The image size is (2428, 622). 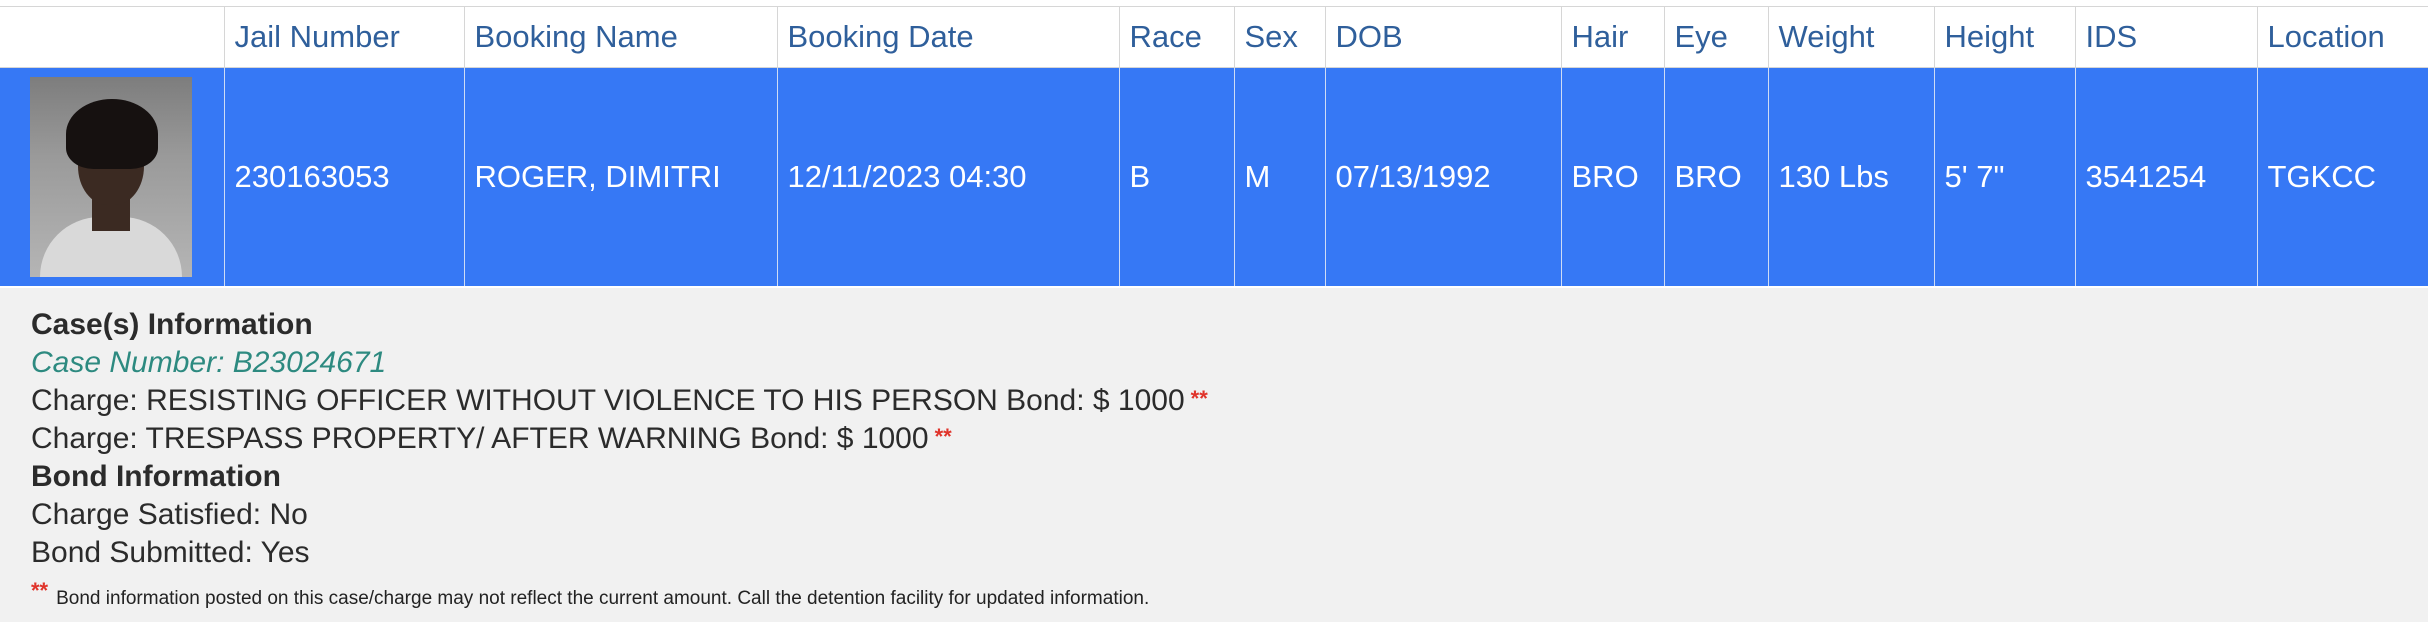 What do you see at coordinates (947, 176) in the screenshot?
I see `cell-booking-date: 12/11/2023 04:30` at bounding box center [947, 176].